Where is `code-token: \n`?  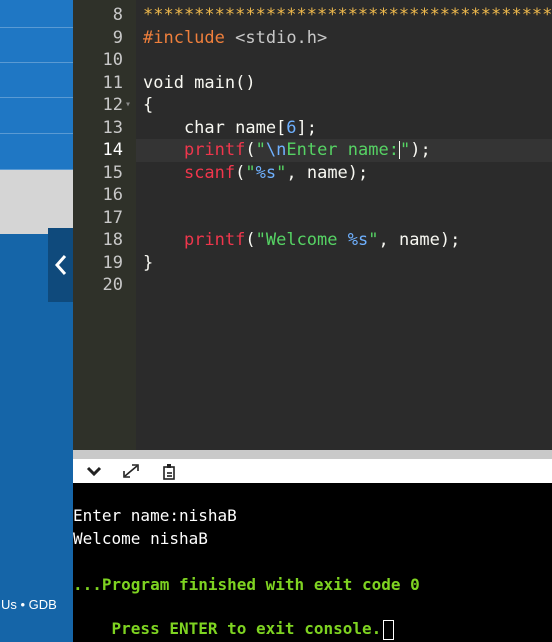
code-token: \n is located at coordinates (276, 150).